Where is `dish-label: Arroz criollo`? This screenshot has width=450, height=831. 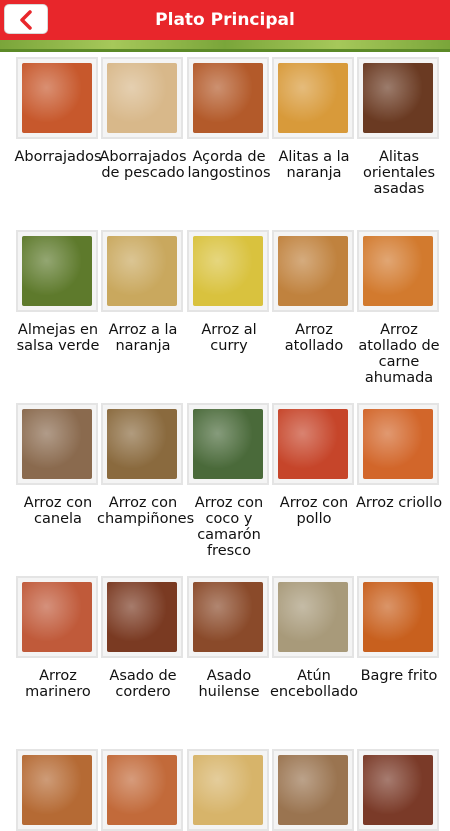 dish-label: Arroz criollo is located at coordinates (399, 503).